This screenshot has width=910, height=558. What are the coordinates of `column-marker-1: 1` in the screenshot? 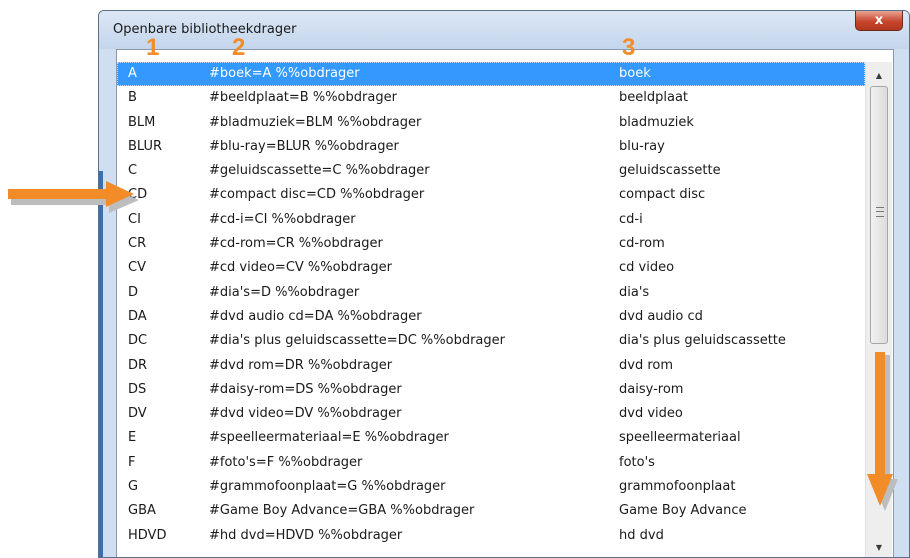 It's located at (153, 47).